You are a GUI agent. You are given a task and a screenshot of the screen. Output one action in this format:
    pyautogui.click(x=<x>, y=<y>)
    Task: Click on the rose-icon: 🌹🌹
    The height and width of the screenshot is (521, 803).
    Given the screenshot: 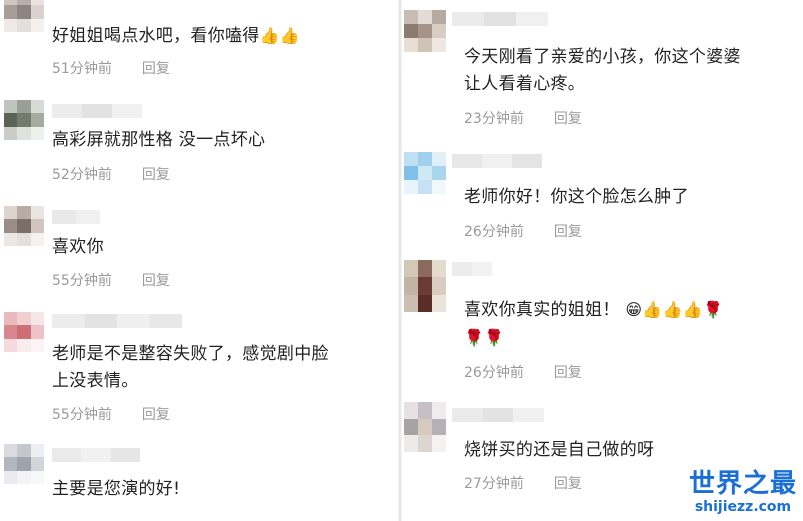 What is the action you would take?
    pyautogui.click(x=484, y=337)
    